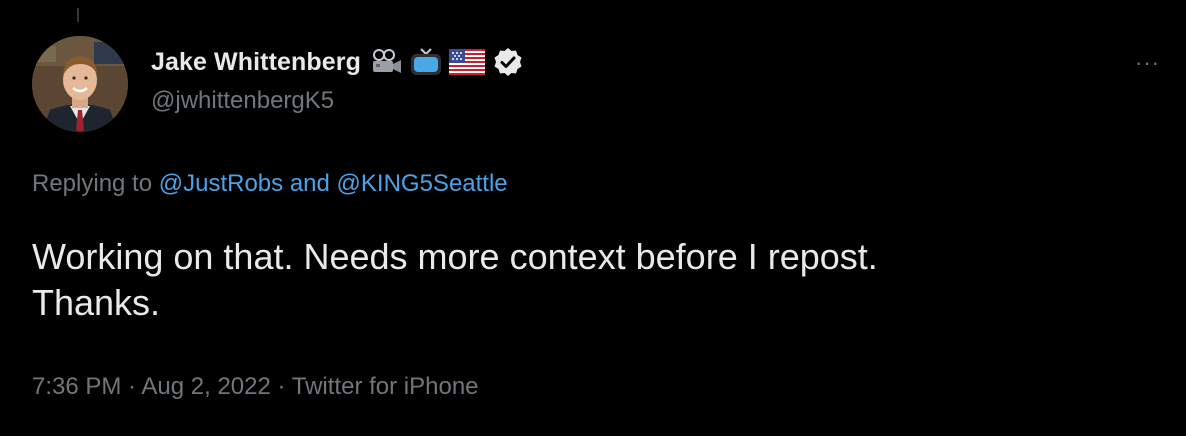  I want to click on television-icon, so click(426, 62).